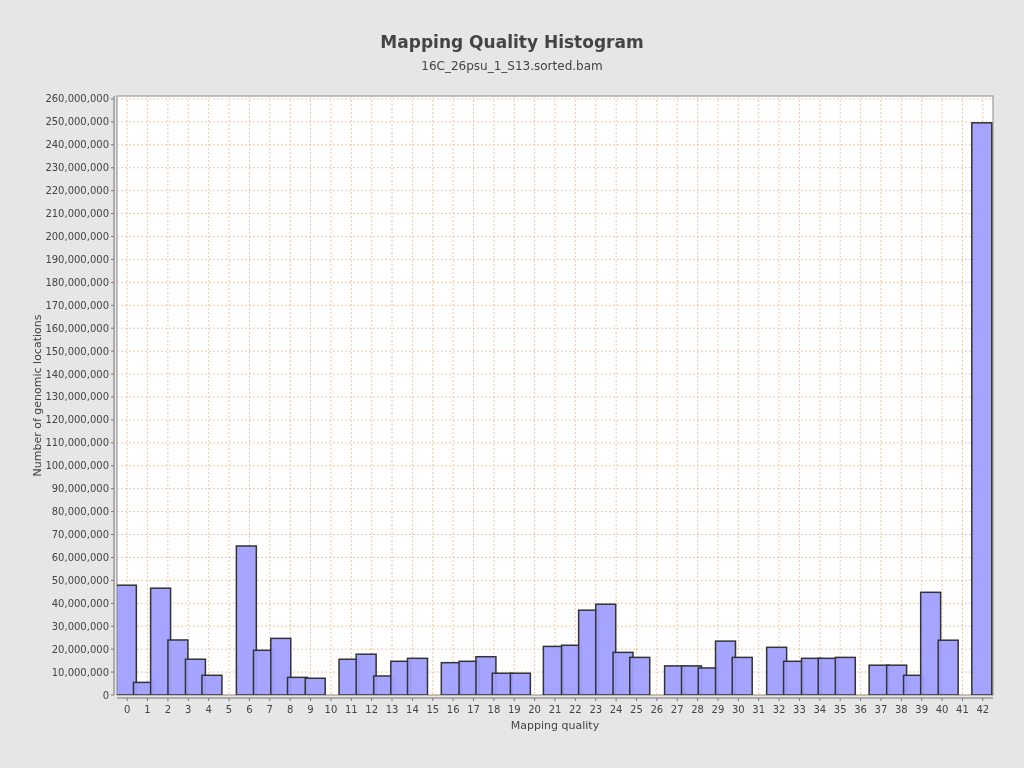 The image size is (1024, 768). What do you see at coordinates (412, 709) in the screenshot?
I see `x-tick-label: 14` at bounding box center [412, 709].